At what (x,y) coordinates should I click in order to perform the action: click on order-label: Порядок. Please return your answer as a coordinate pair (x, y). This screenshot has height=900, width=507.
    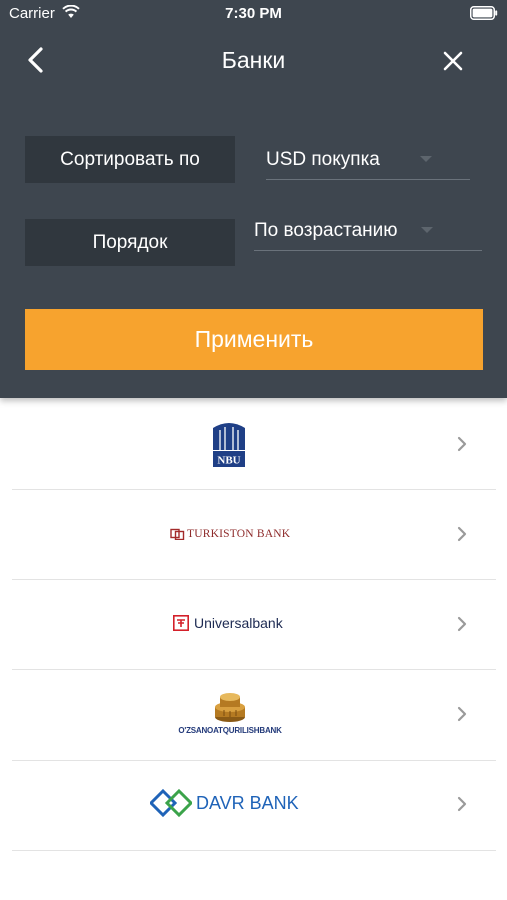
    Looking at the image, I should click on (130, 242).